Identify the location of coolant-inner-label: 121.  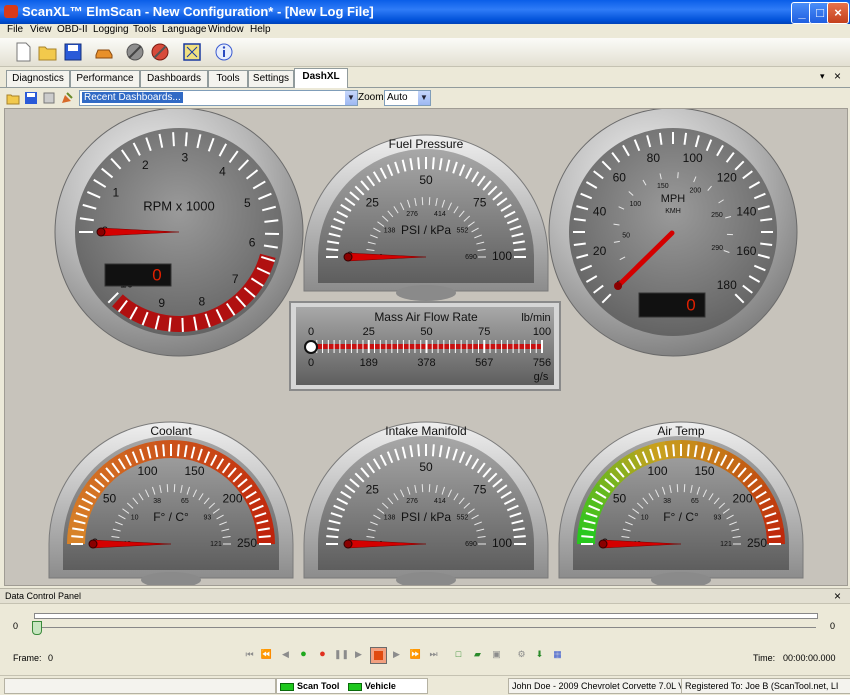
(216, 544).